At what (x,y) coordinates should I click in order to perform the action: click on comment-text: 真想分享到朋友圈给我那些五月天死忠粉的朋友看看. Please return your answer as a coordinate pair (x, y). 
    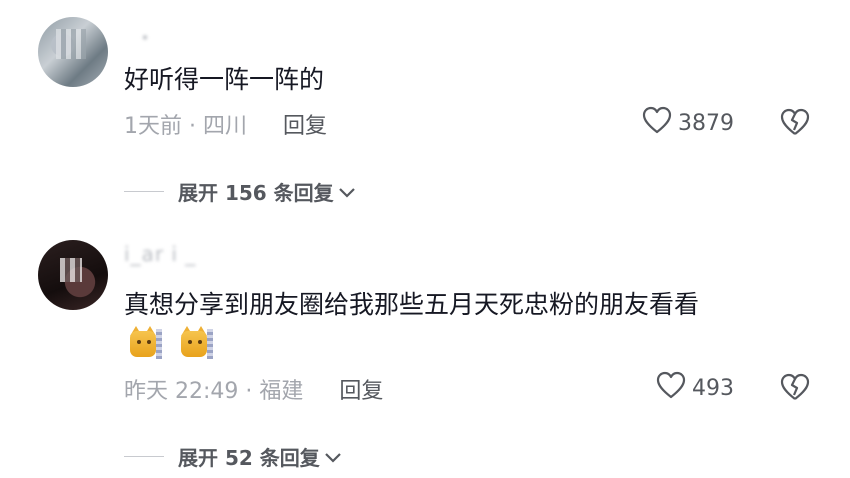
    Looking at the image, I should click on (412, 304).